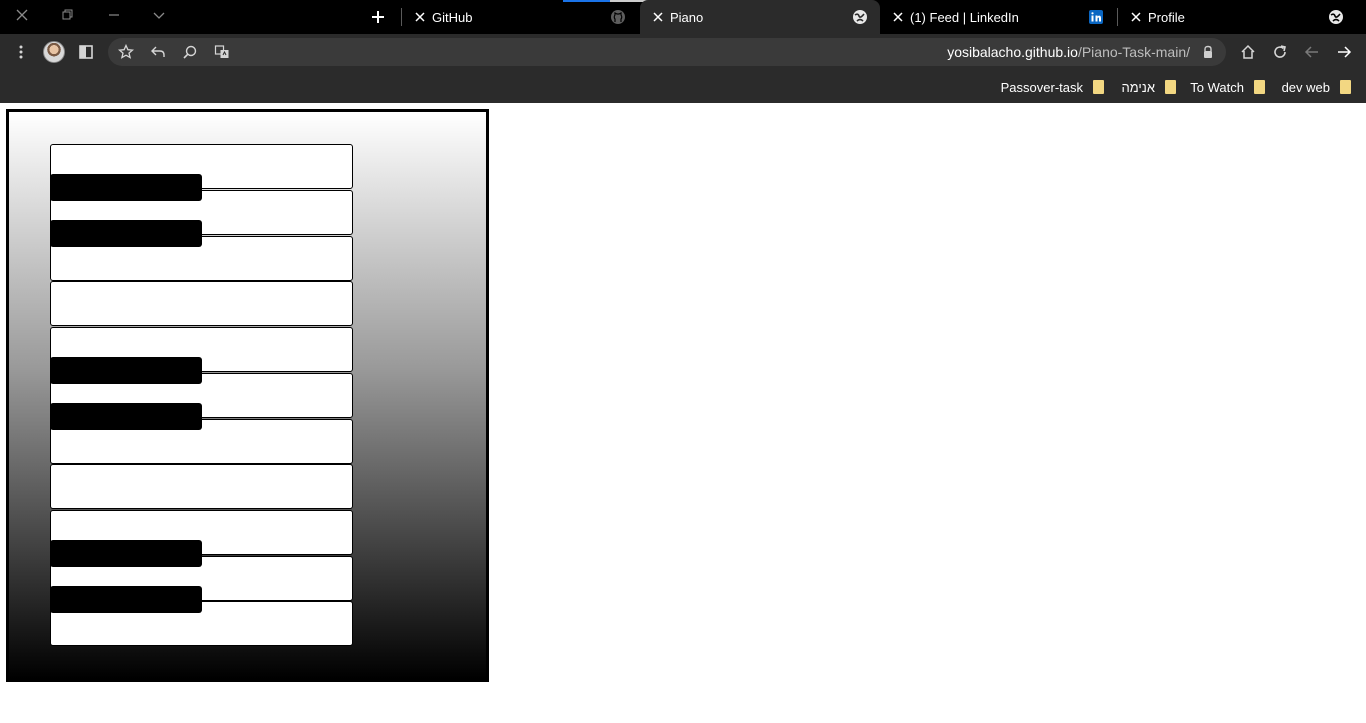 The height and width of the screenshot is (723, 1366). What do you see at coordinates (667, 52) in the screenshot?
I see `address-bar: yosibalacho.github.io/Piano-Task-main/` at bounding box center [667, 52].